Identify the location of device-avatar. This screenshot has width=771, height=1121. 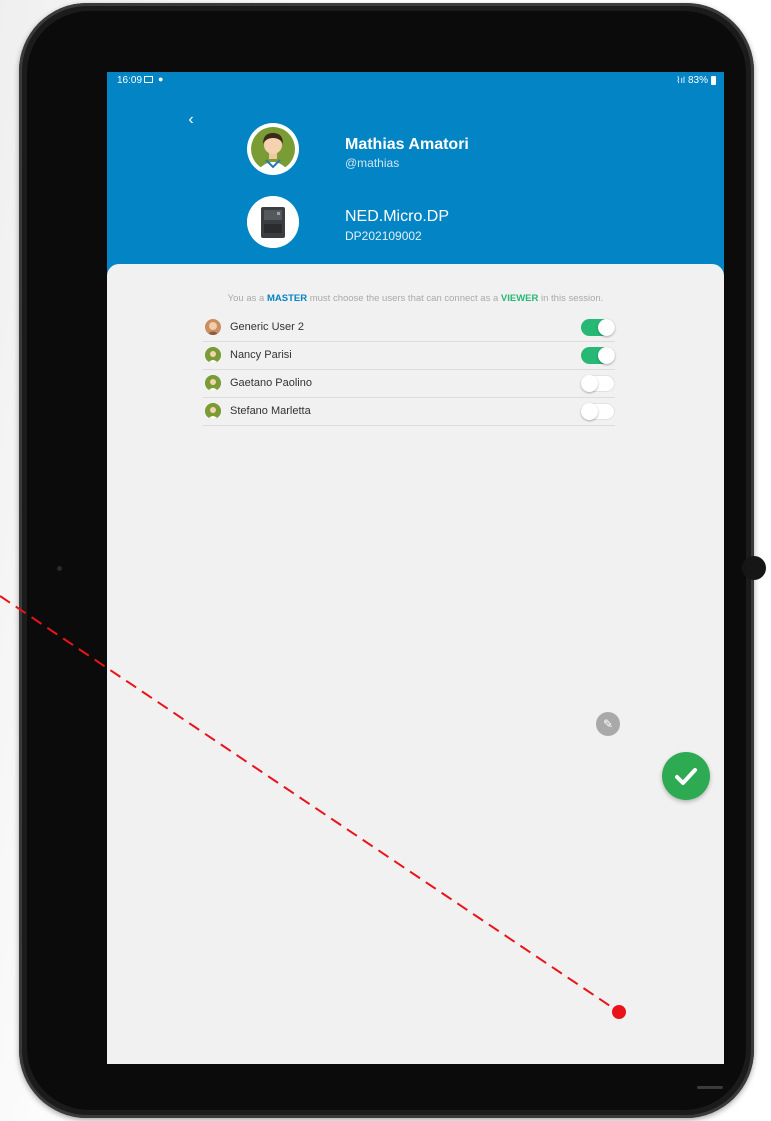
(273, 222).